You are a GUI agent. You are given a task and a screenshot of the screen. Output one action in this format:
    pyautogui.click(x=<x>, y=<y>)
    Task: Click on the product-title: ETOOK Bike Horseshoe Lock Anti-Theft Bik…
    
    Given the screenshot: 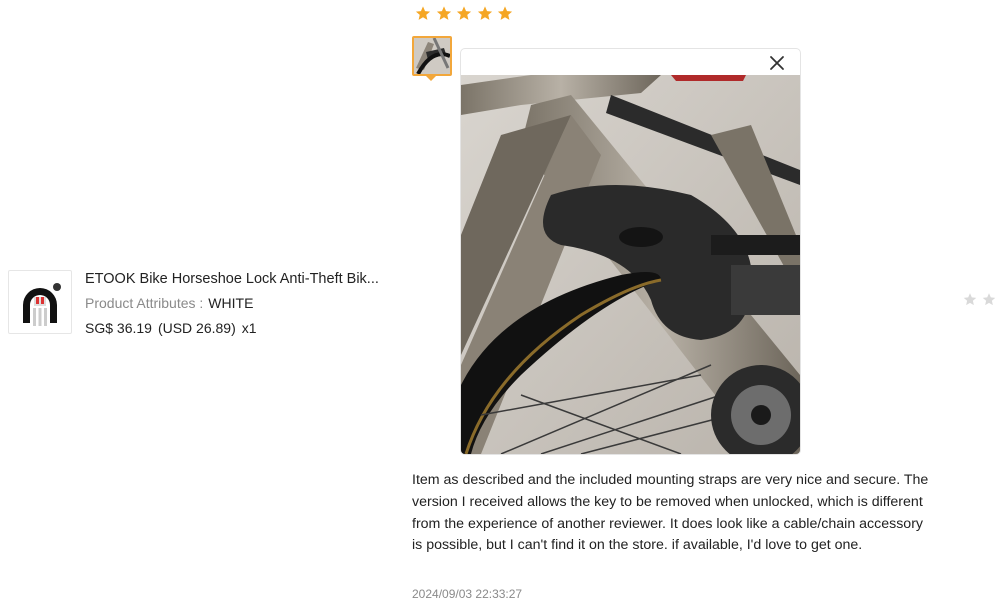 What is the action you would take?
    pyautogui.click(x=235, y=279)
    